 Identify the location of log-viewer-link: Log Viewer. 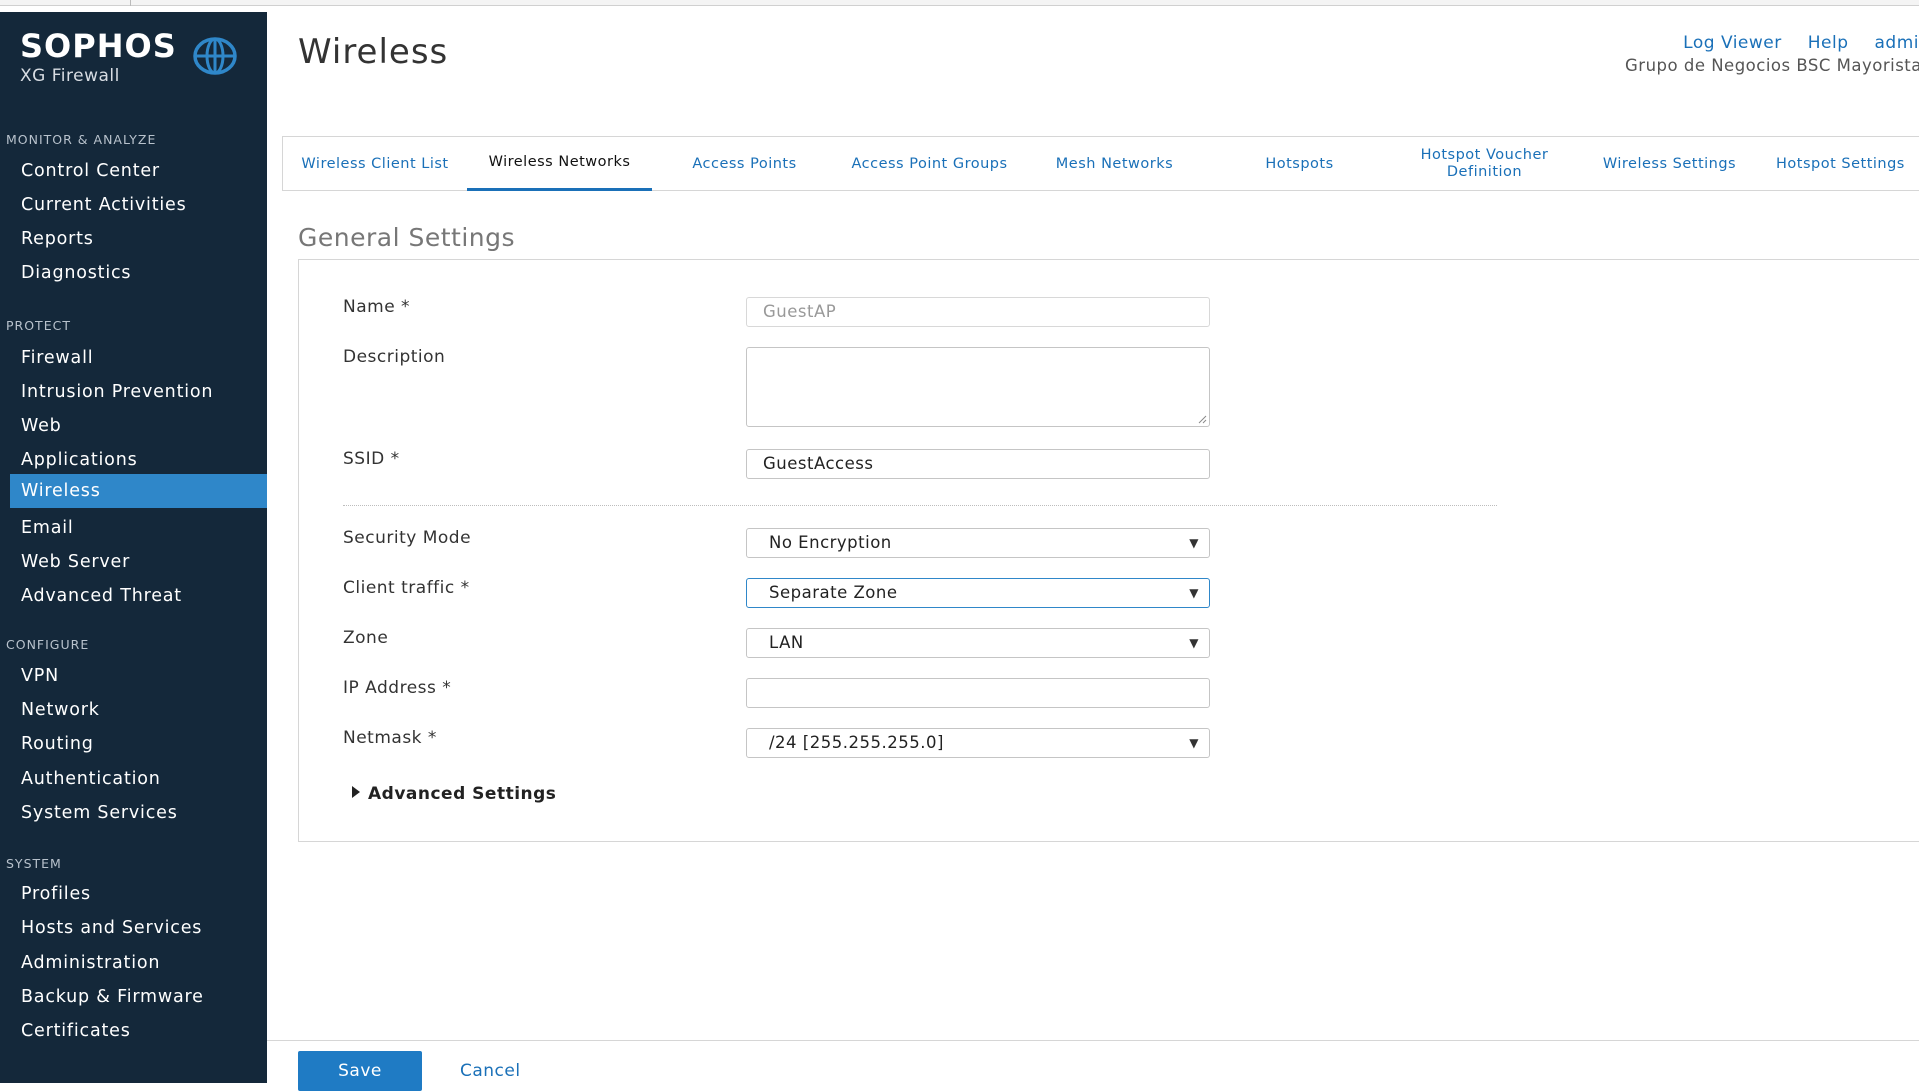
(1732, 43).